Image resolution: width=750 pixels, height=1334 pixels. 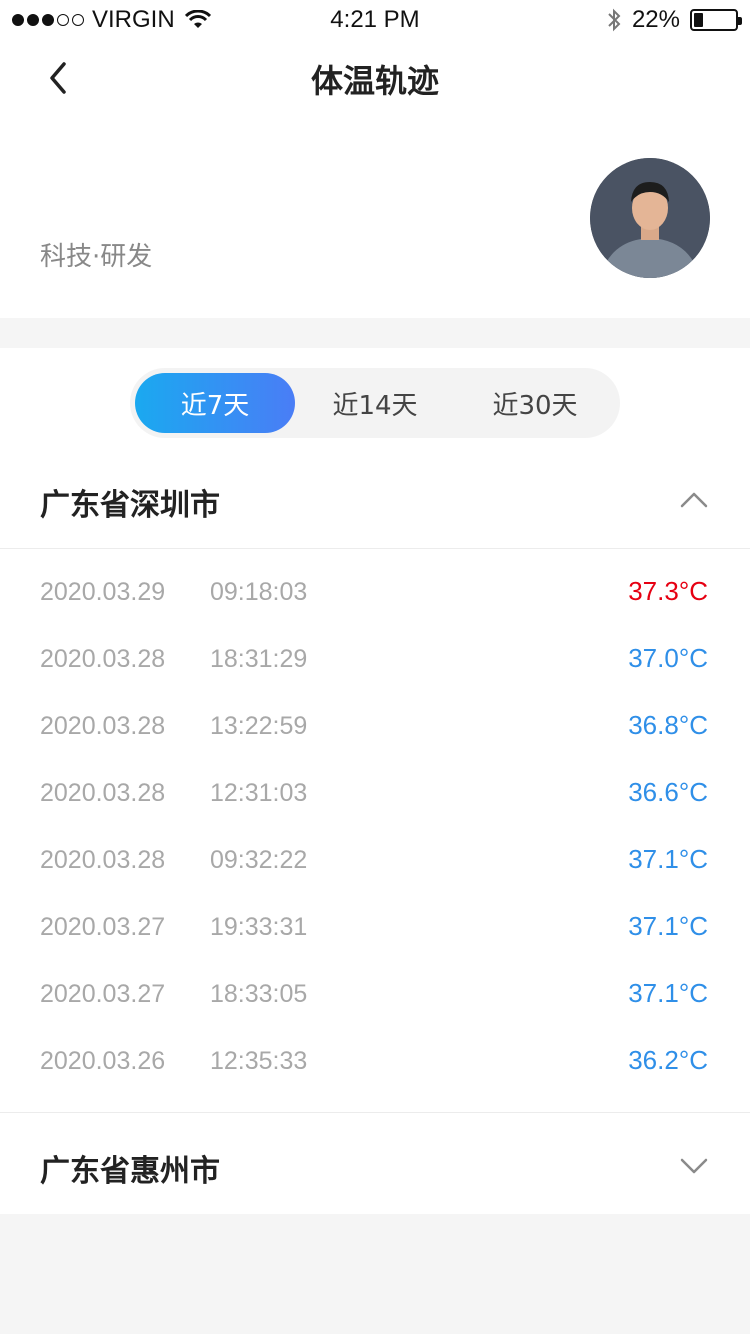 I want to click on record-temp: 37.3°C, so click(x=668, y=591).